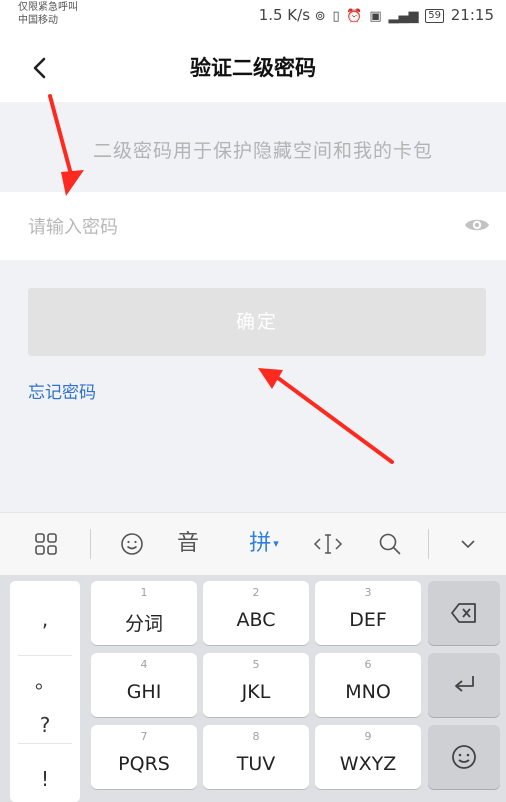  I want to click on search-icon, so click(390, 544).